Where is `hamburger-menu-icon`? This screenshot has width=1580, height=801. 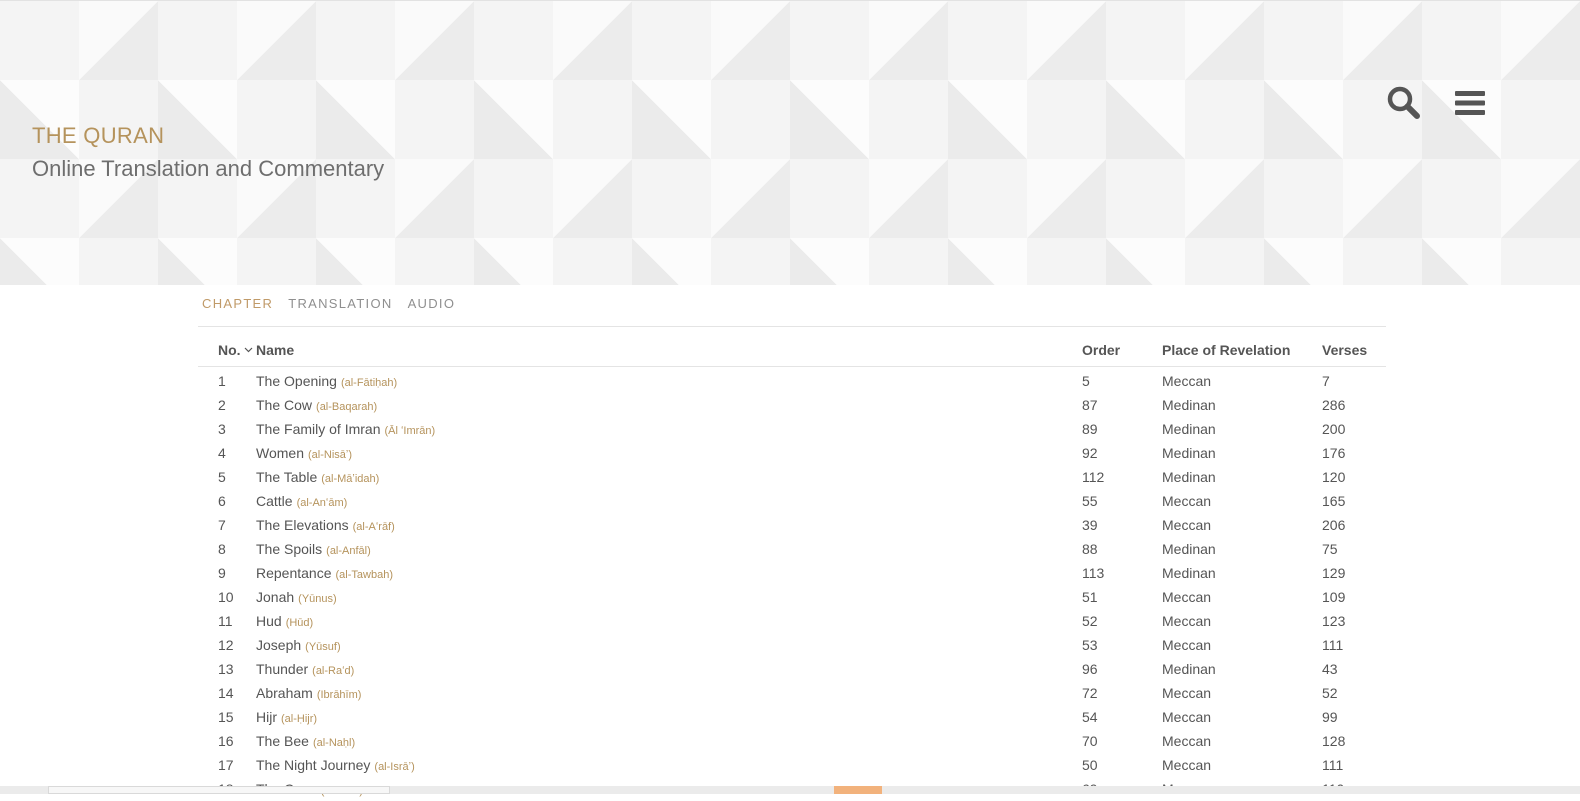
hamburger-menu-icon is located at coordinates (1470, 103).